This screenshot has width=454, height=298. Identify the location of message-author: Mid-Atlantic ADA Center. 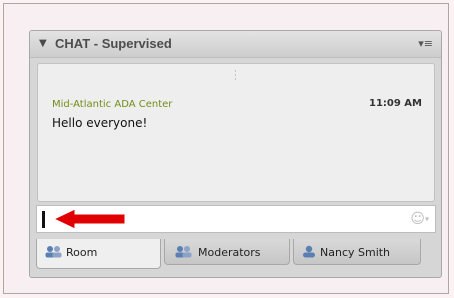
(112, 104).